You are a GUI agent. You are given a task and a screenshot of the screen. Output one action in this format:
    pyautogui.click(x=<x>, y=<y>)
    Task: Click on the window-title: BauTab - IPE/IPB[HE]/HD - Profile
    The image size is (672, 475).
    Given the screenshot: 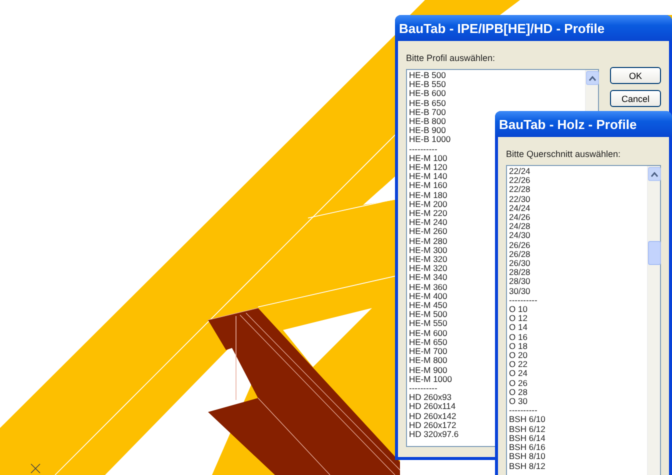 What is the action you would take?
    pyautogui.click(x=502, y=28)
    